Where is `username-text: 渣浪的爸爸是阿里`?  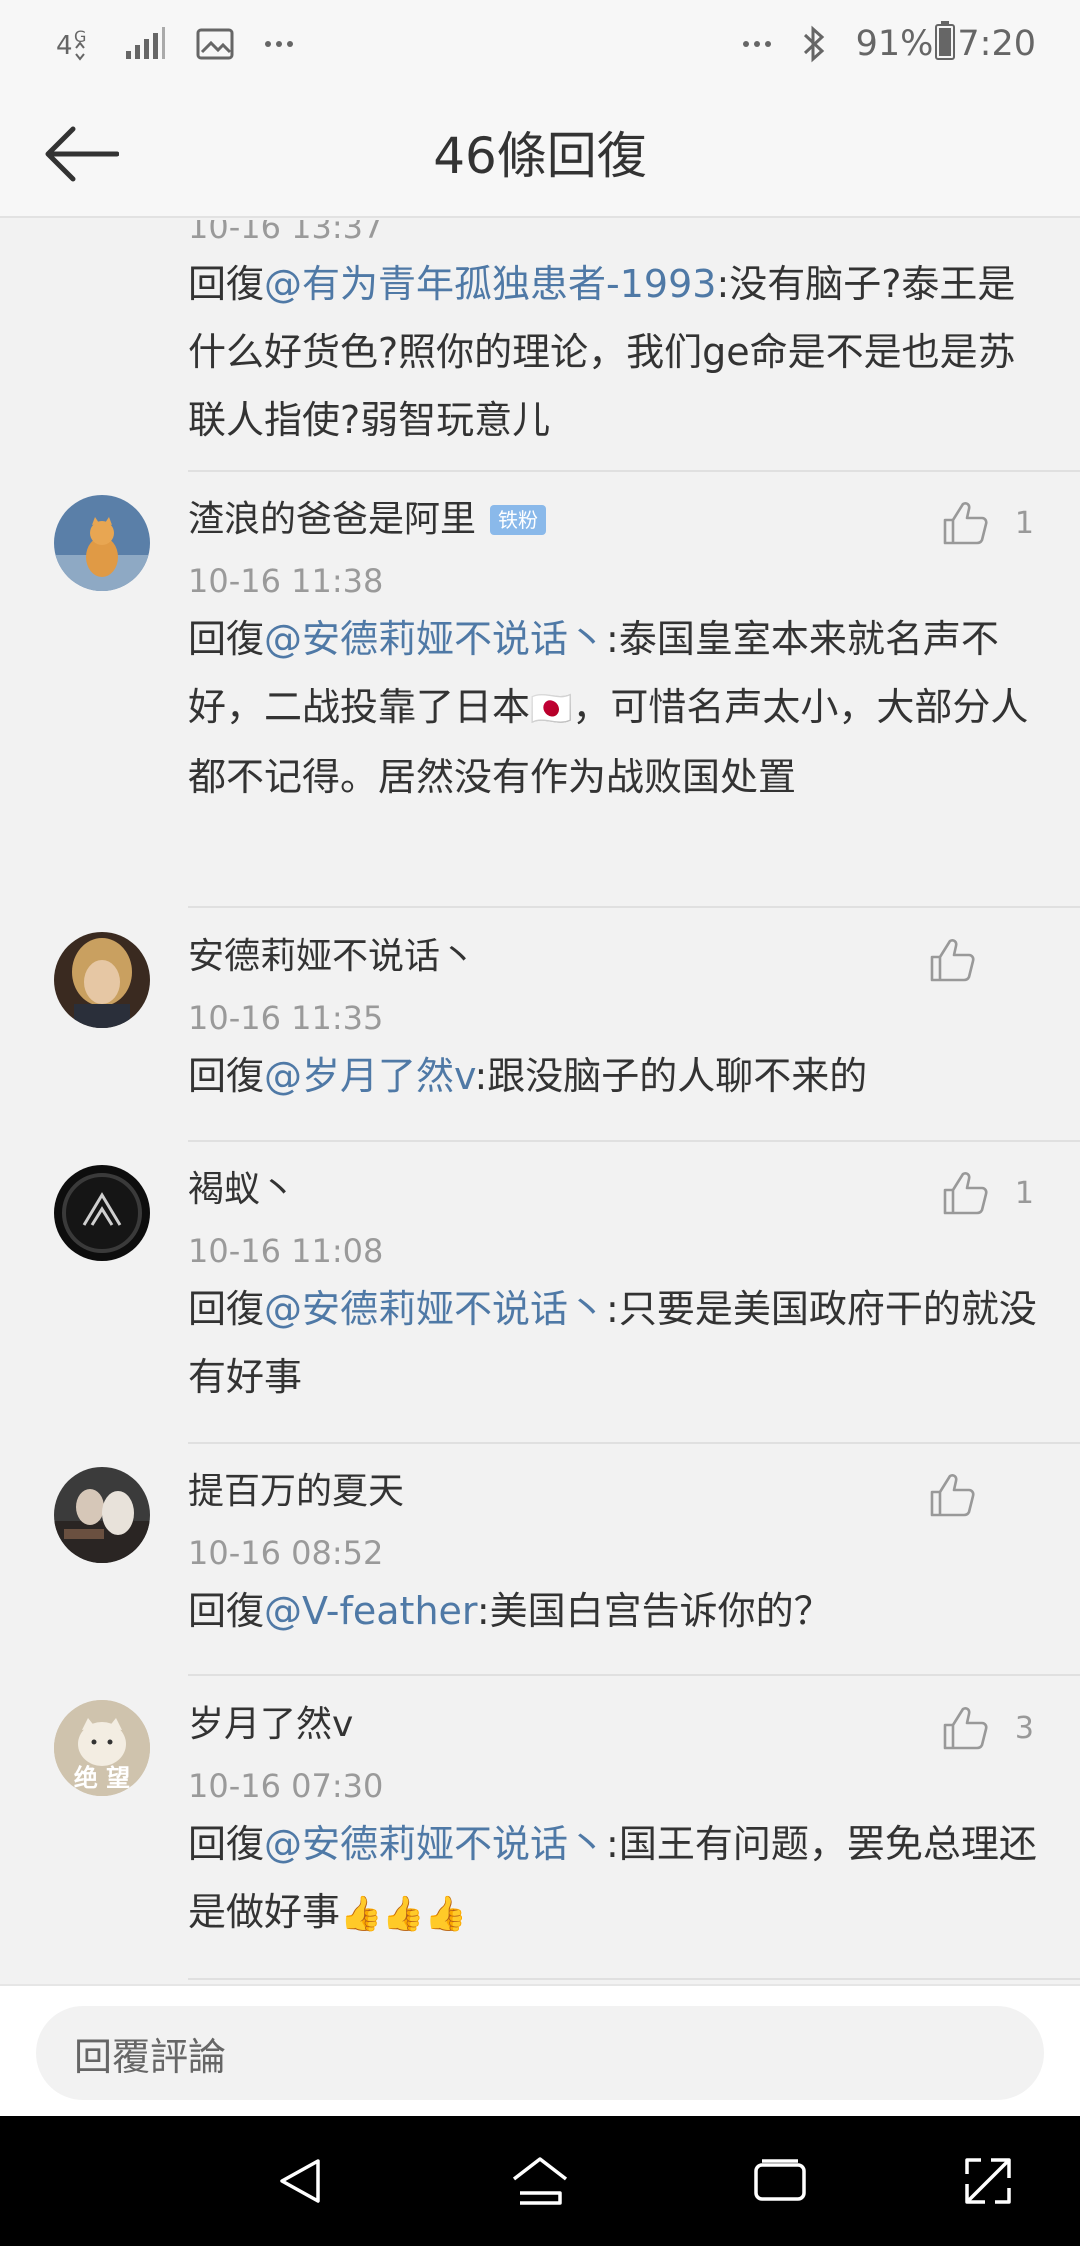
username-text: 渣浪的爸爸是阿里 is located at coordinates (332, 519).